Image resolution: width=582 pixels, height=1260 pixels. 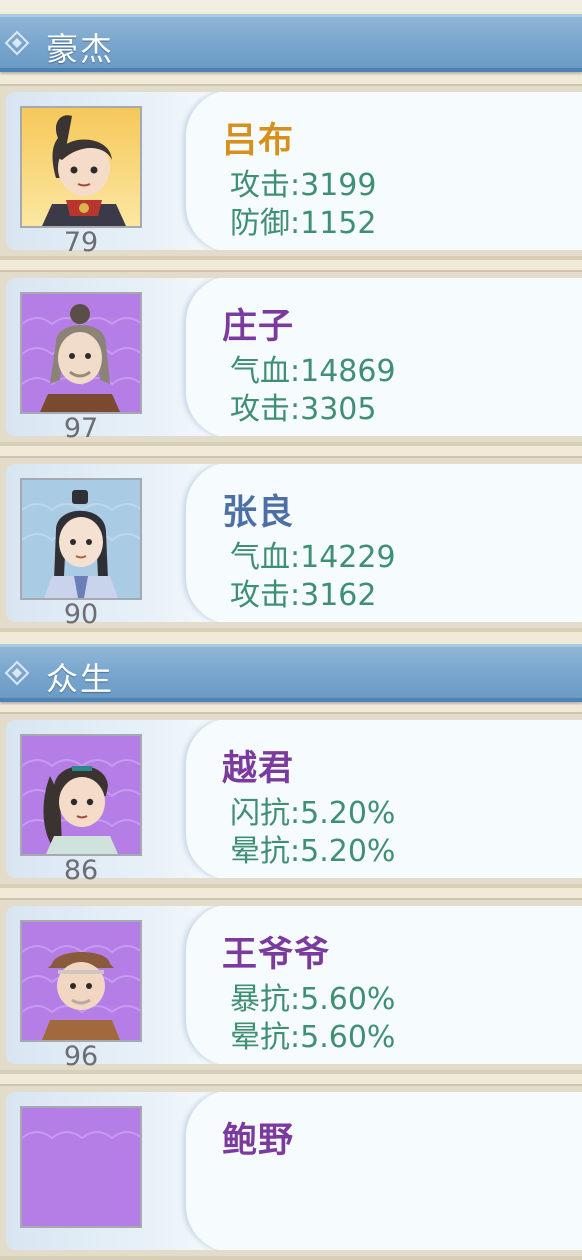 I want to click on section-header-haojie: 豪杰, so click(x=291, y=43).